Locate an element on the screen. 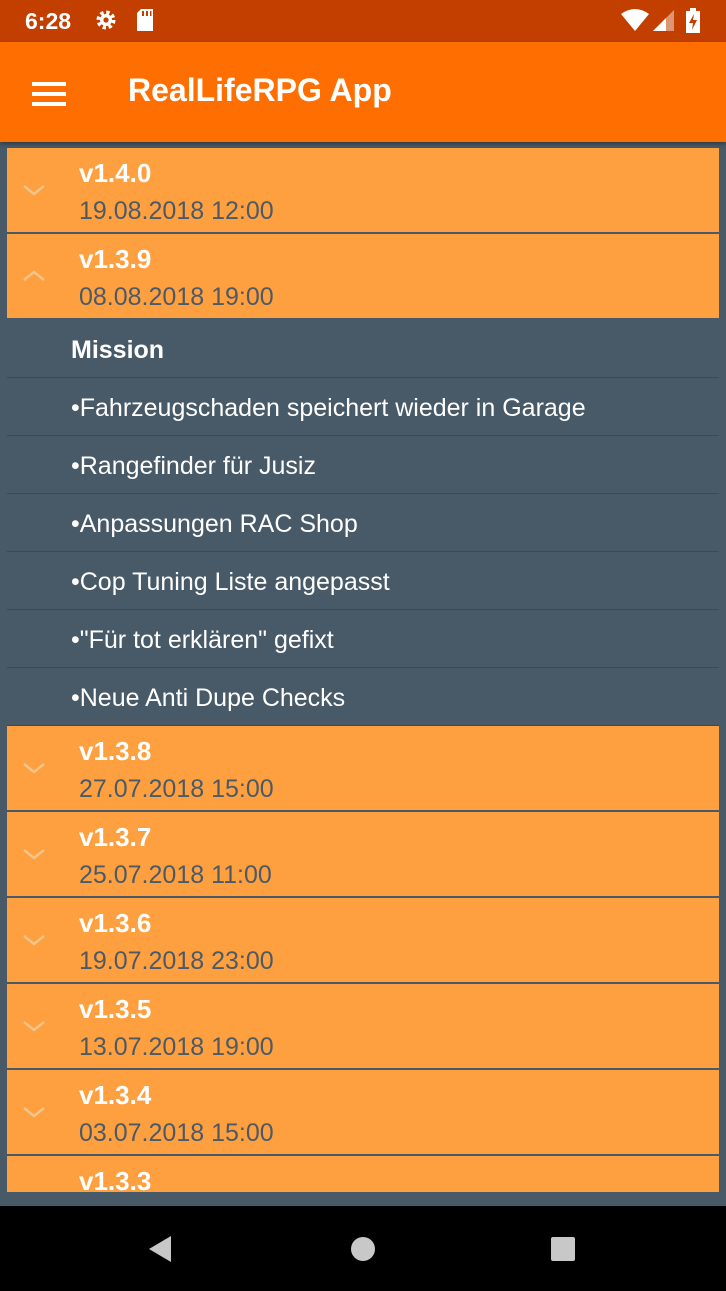  changelog-group-header: v1.3.5 13.07.2018 19:00 is located at coordinates (363, 1027).